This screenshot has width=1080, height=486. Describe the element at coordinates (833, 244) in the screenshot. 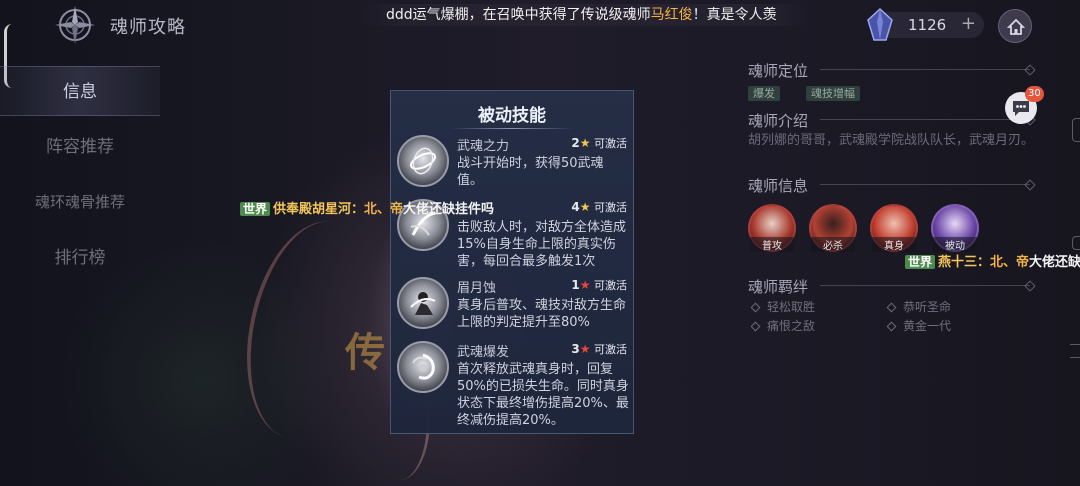

I see `skill-label: 必杀` at that location.